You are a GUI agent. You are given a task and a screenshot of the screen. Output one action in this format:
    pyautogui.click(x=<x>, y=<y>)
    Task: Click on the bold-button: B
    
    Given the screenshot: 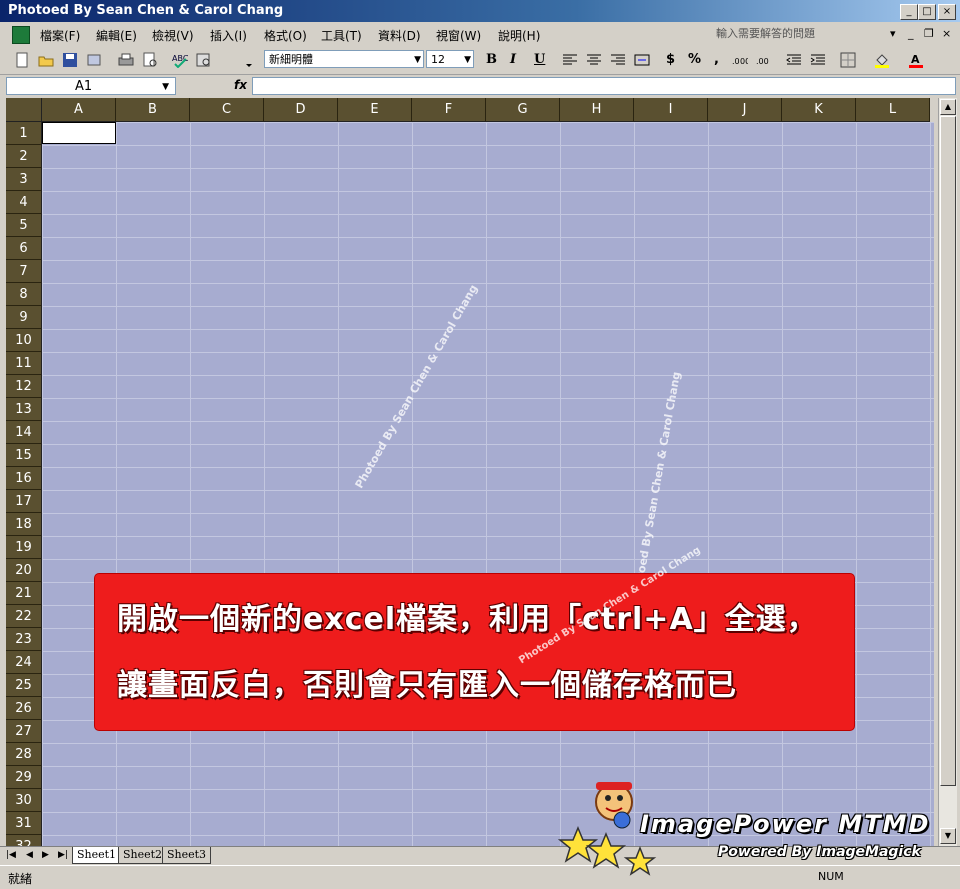 What is the action you would take?
    pyautogui.click(x=491, y=59)
    